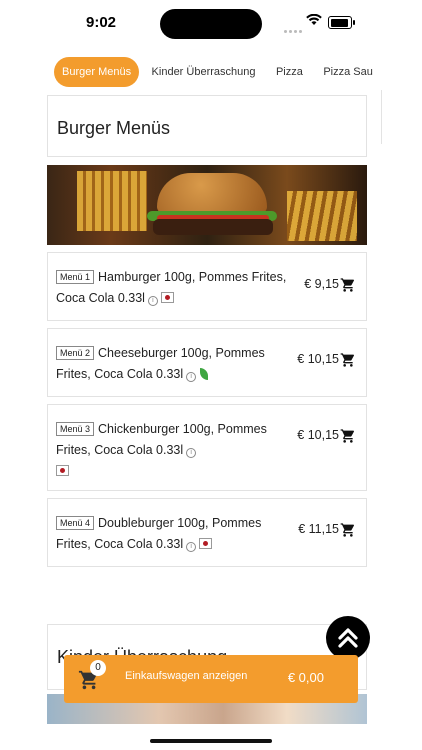  I want to click on section-header-card: Burger Menüs, so click(207, 126).